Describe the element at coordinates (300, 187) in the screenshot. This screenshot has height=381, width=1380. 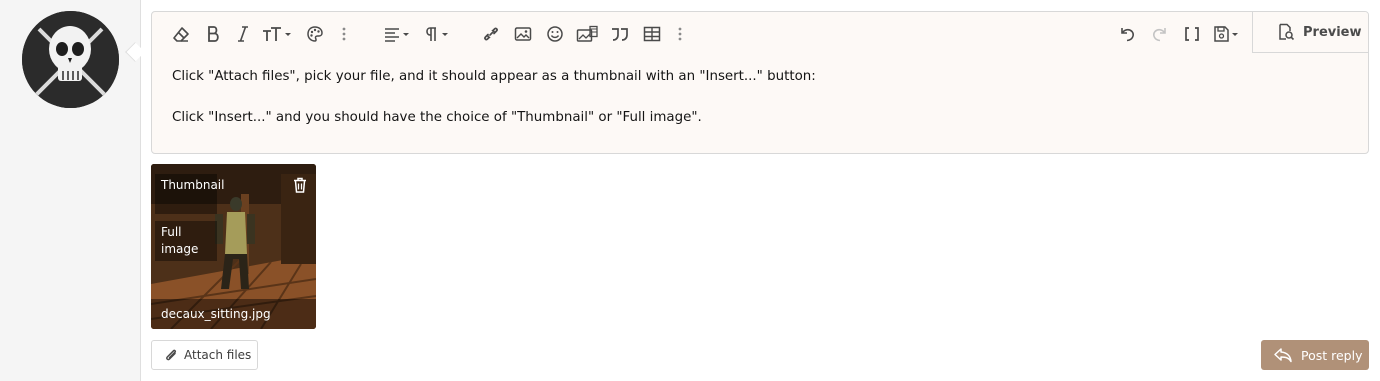
I see `trash-icon` at that location.